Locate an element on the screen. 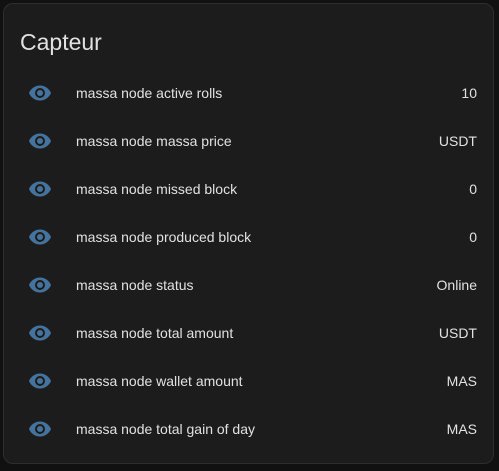  entity-state: Online is located at coordinates (456, 285).